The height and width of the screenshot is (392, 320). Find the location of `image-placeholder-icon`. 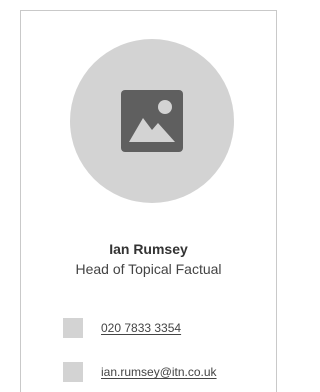

image-placeholder-icon is located at coordinates (152, 121).